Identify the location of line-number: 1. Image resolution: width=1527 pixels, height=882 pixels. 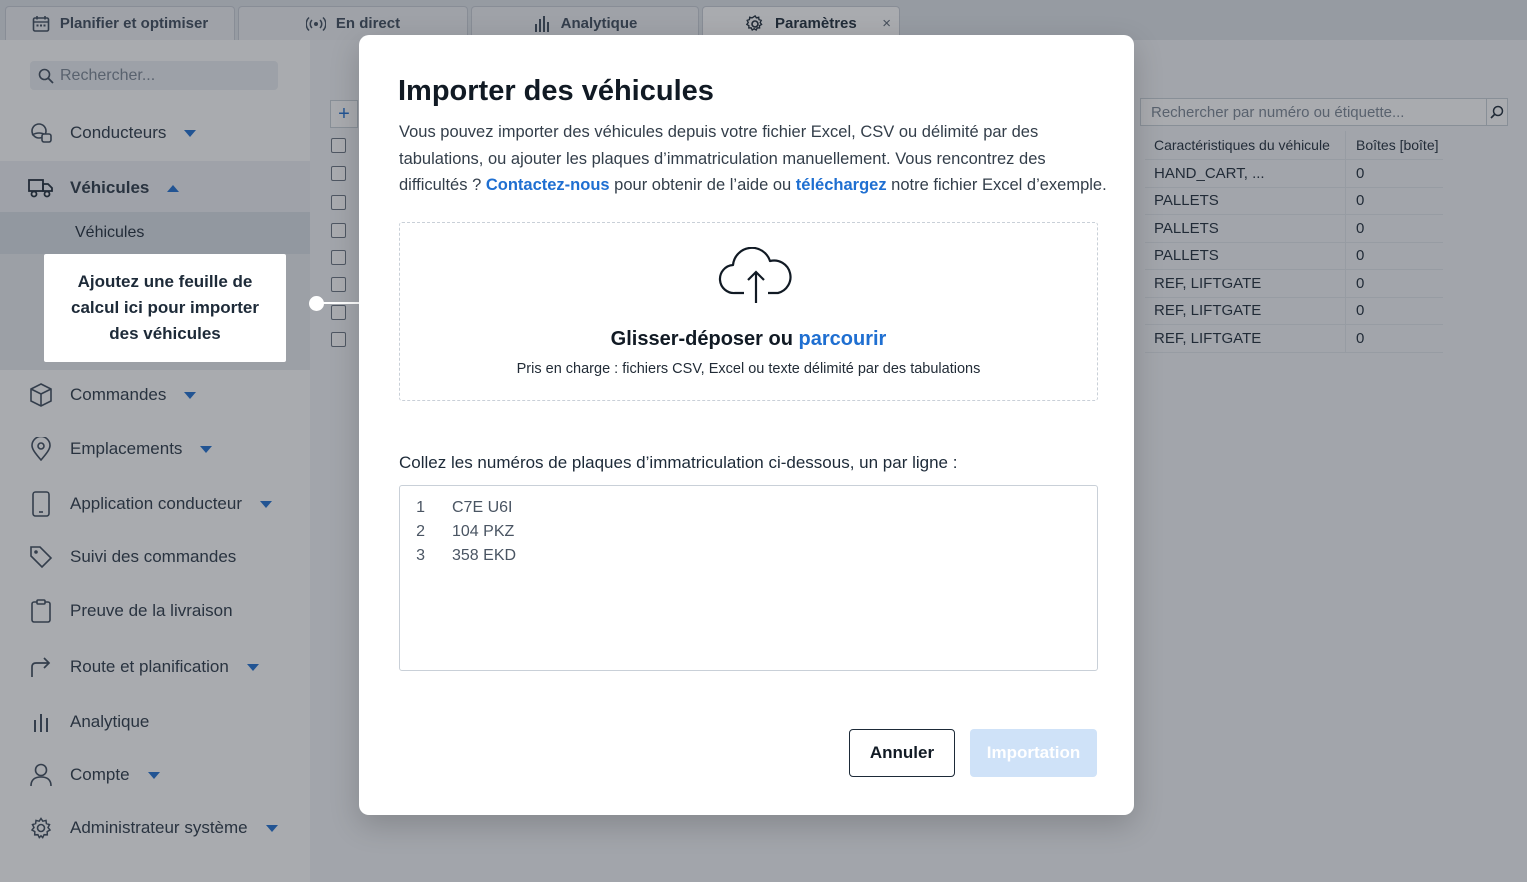
(420, 507).